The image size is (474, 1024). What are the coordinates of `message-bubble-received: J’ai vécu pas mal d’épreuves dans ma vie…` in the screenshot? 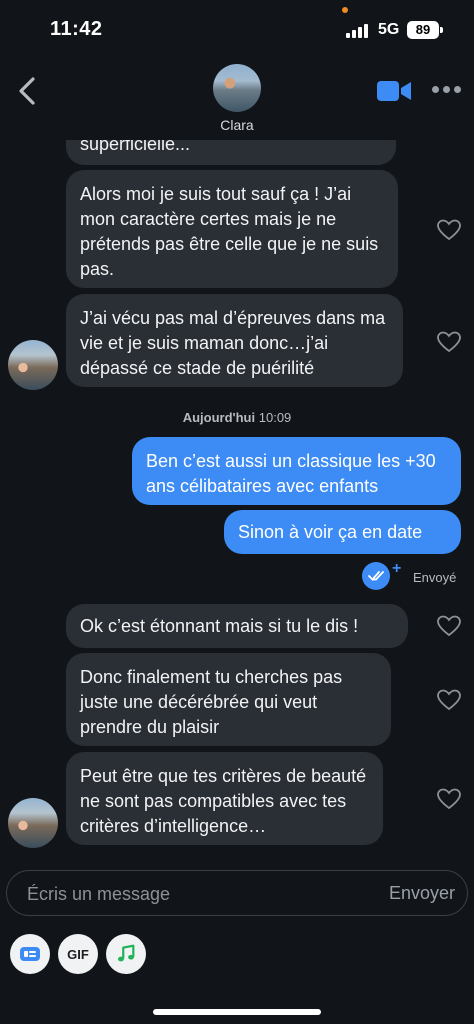 It's located at (234, 340).